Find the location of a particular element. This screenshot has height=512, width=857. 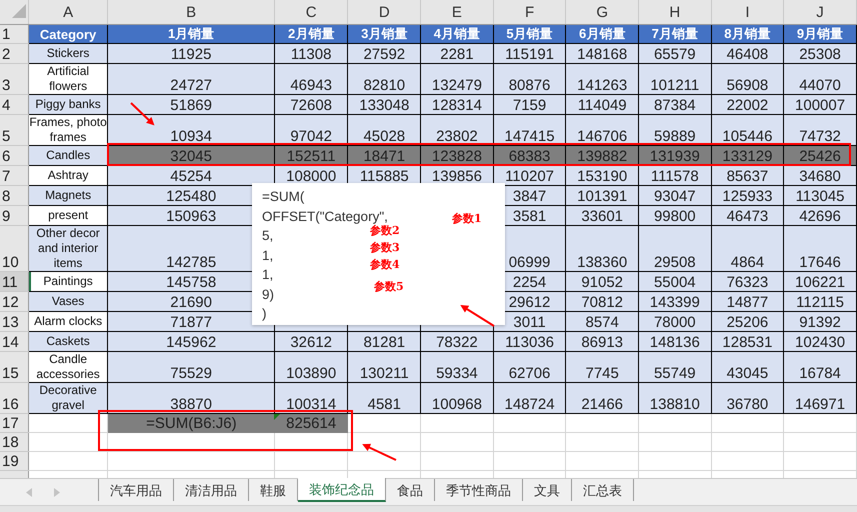

table-cell: 114049 is located at coordinates (602, 104).